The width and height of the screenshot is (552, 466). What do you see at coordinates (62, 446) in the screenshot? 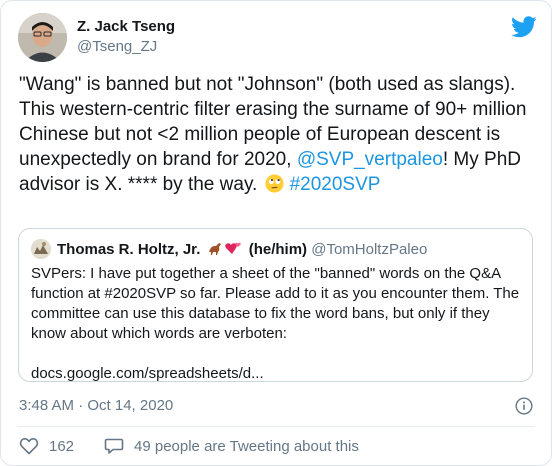
I see `like-count: 162` at bounding box center [62, 446].